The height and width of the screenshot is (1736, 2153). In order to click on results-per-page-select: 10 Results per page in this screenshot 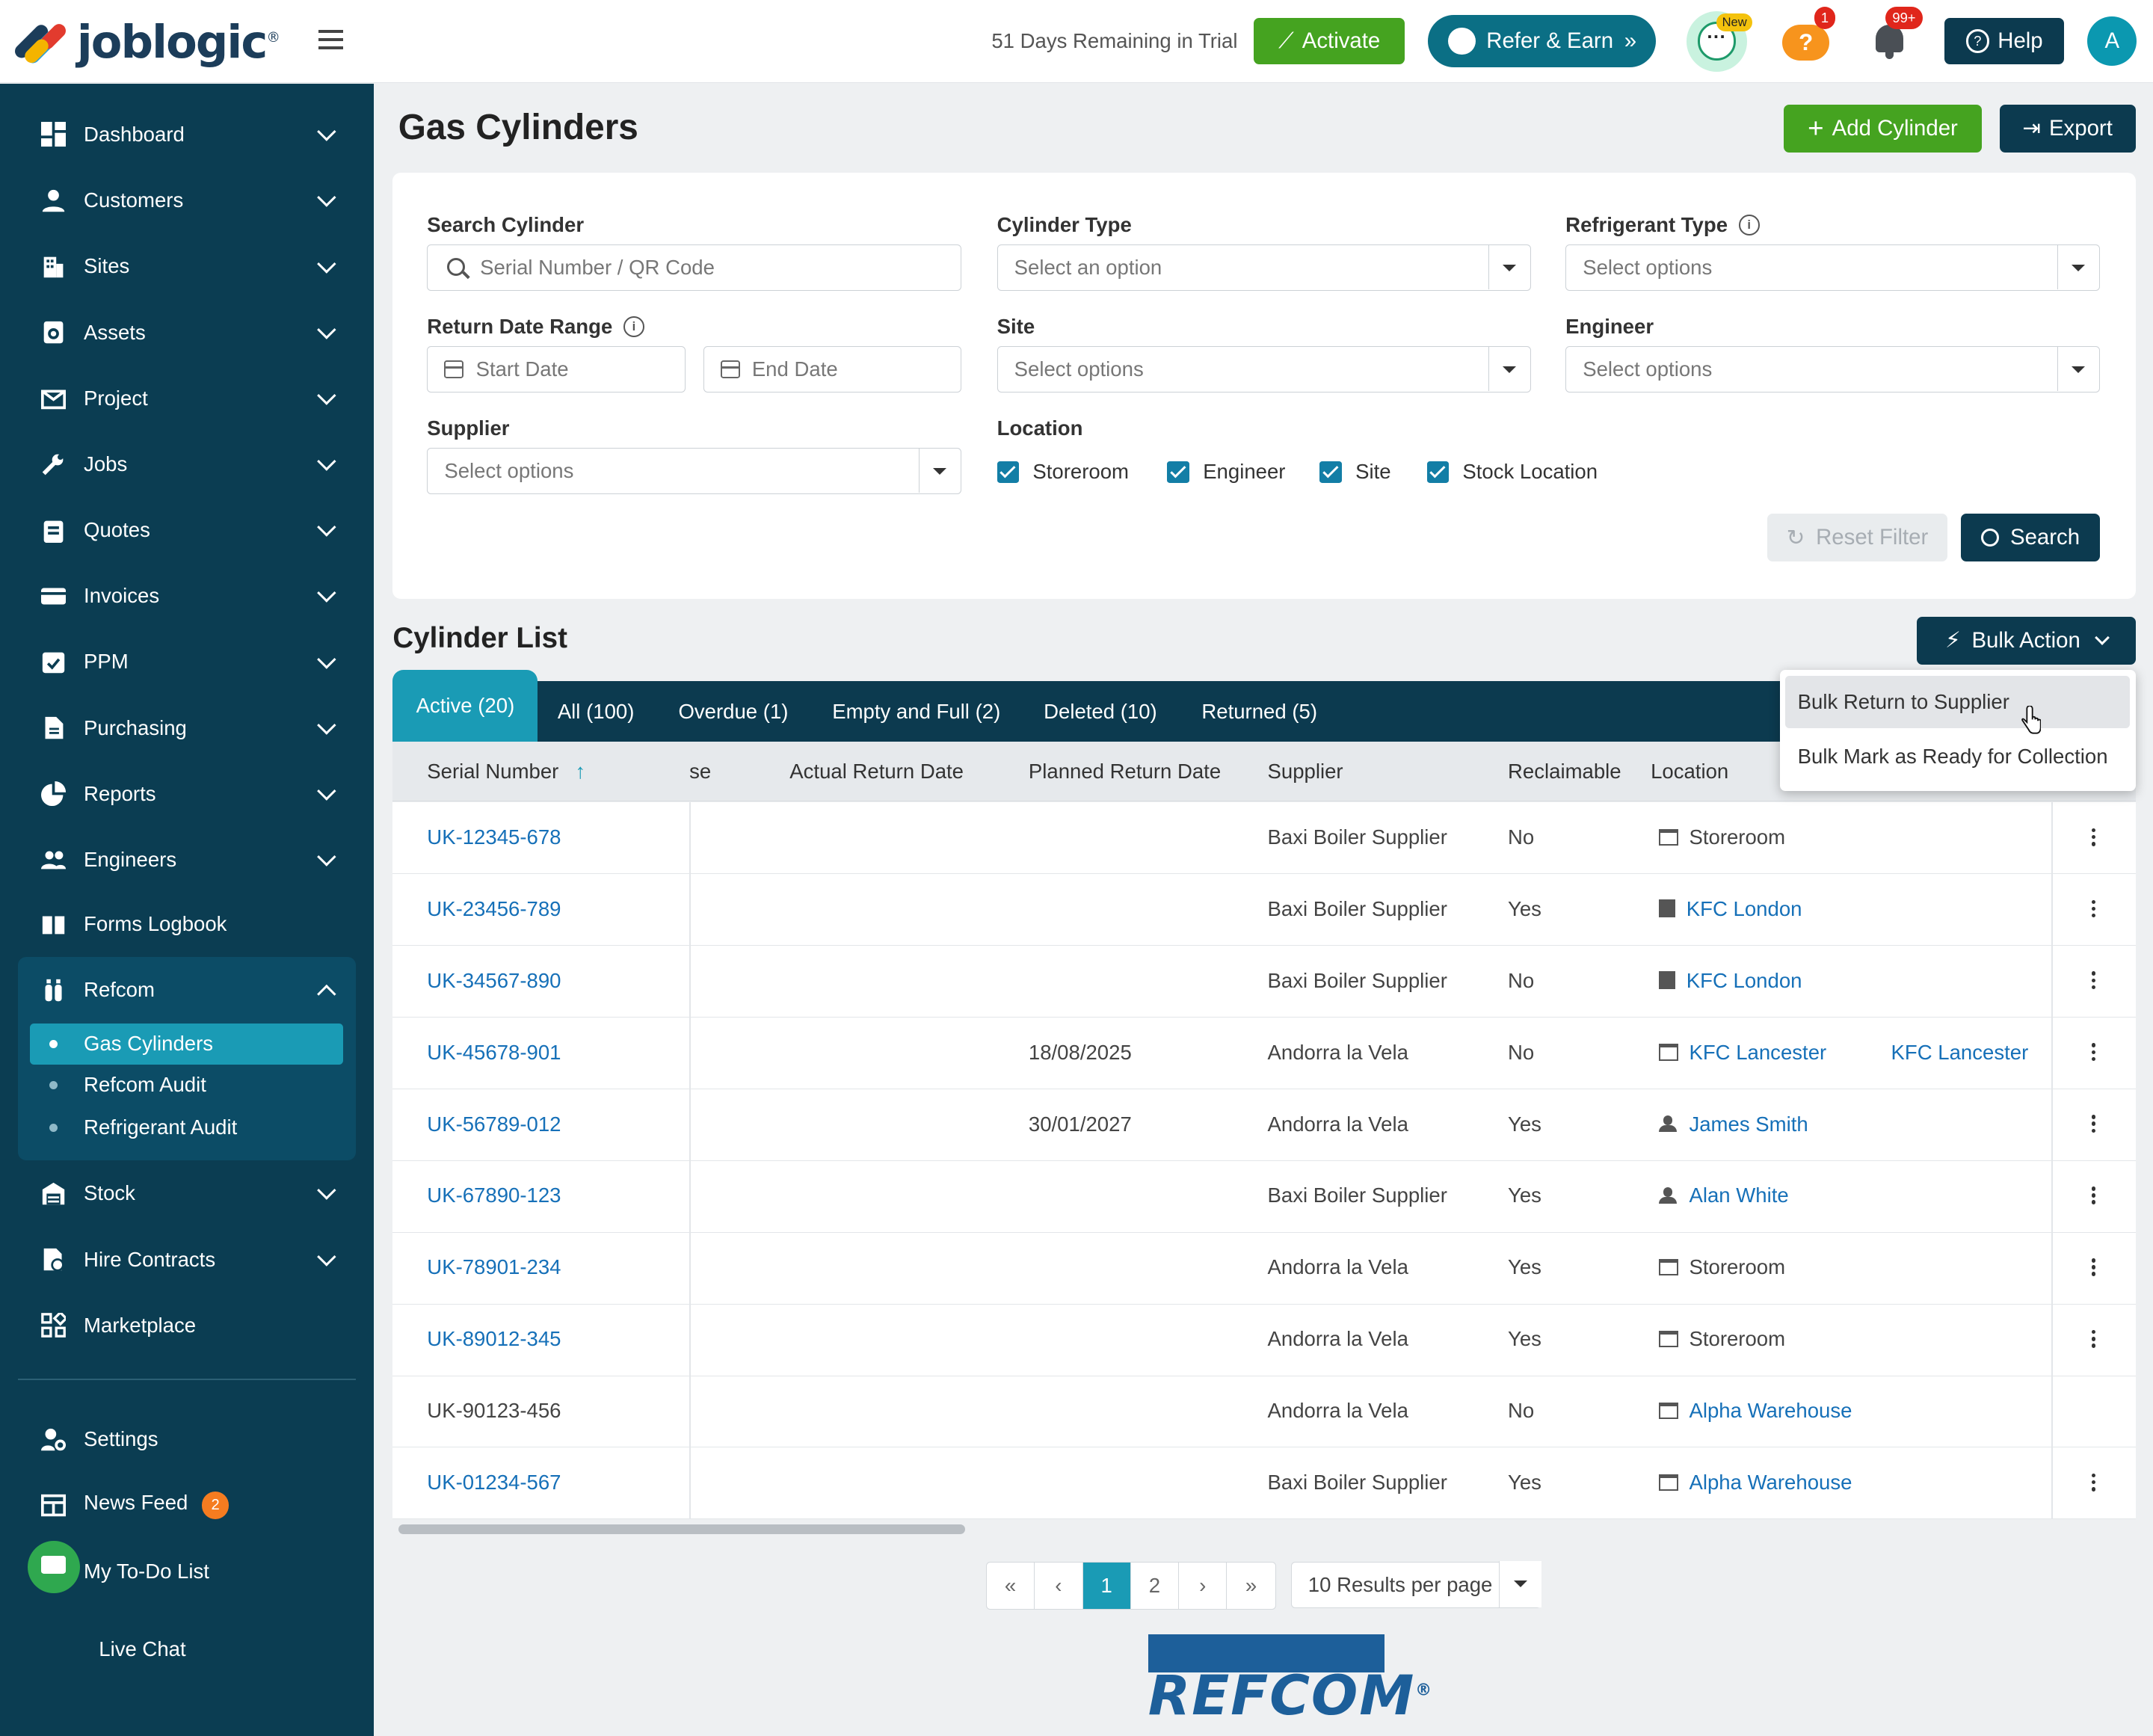, I will do `click(1416, 1584)`.